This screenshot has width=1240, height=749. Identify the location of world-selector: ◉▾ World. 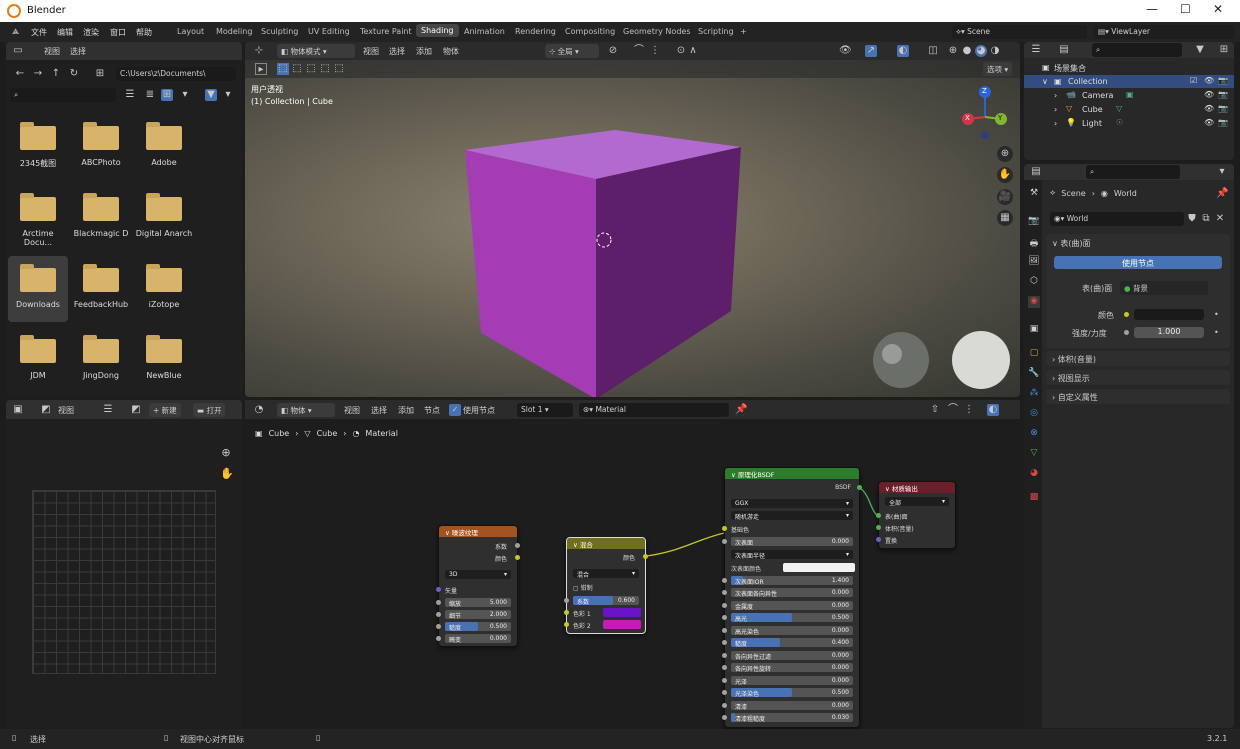
(1117, 219).